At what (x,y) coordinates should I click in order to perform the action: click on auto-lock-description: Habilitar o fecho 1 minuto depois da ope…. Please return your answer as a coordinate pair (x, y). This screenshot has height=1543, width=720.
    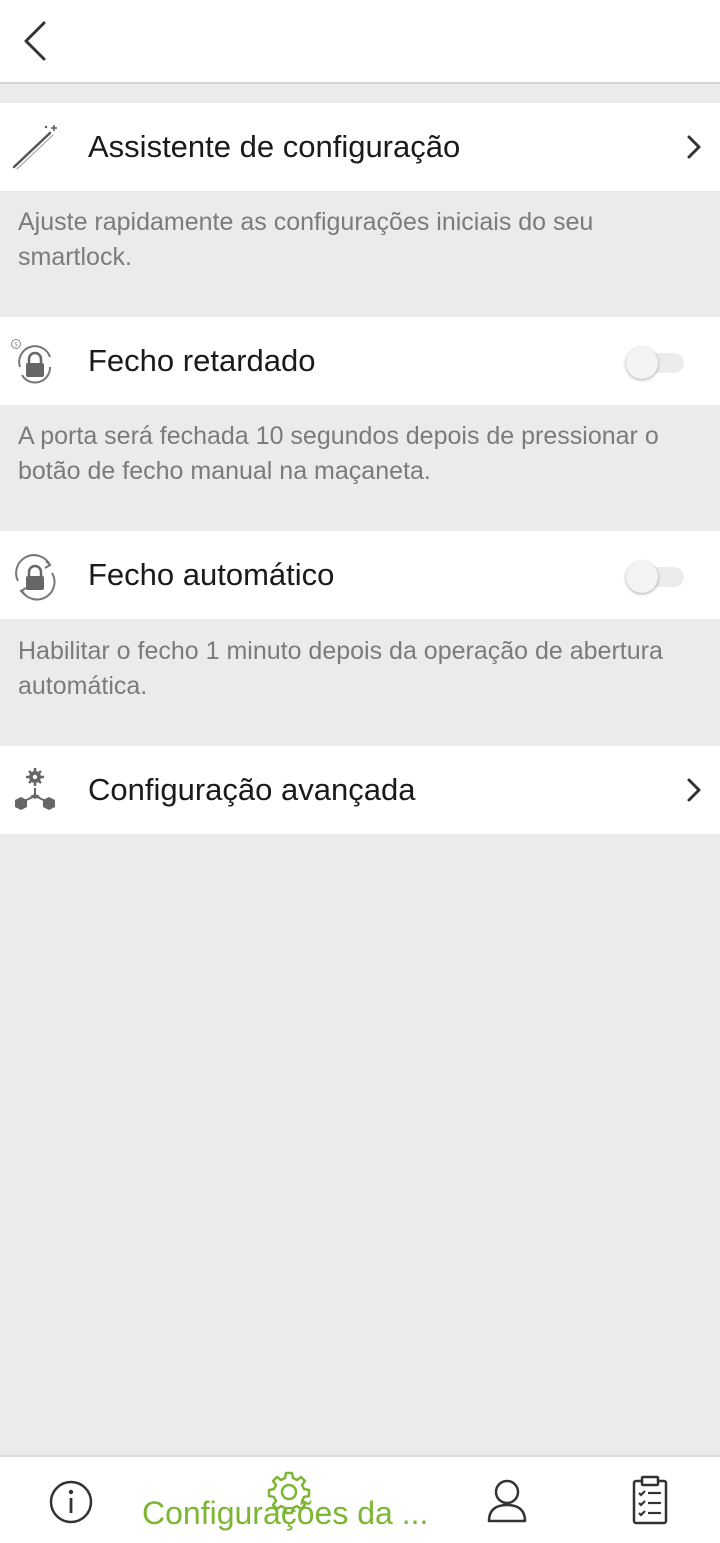
    Looking at the image, I should click on (340, 668).